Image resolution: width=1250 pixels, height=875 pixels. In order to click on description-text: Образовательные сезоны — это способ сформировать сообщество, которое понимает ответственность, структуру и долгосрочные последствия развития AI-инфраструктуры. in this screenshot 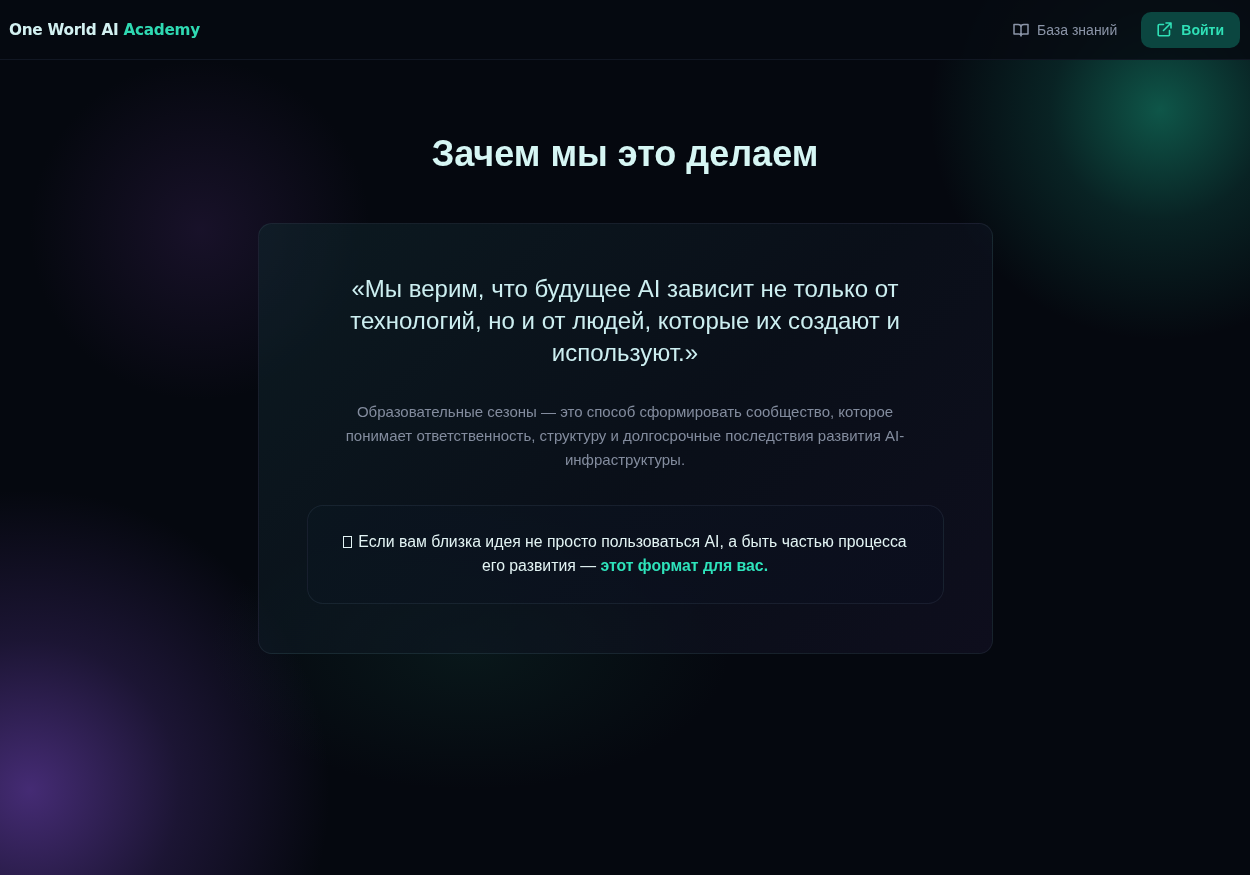, I will do `click(625, 436)`.